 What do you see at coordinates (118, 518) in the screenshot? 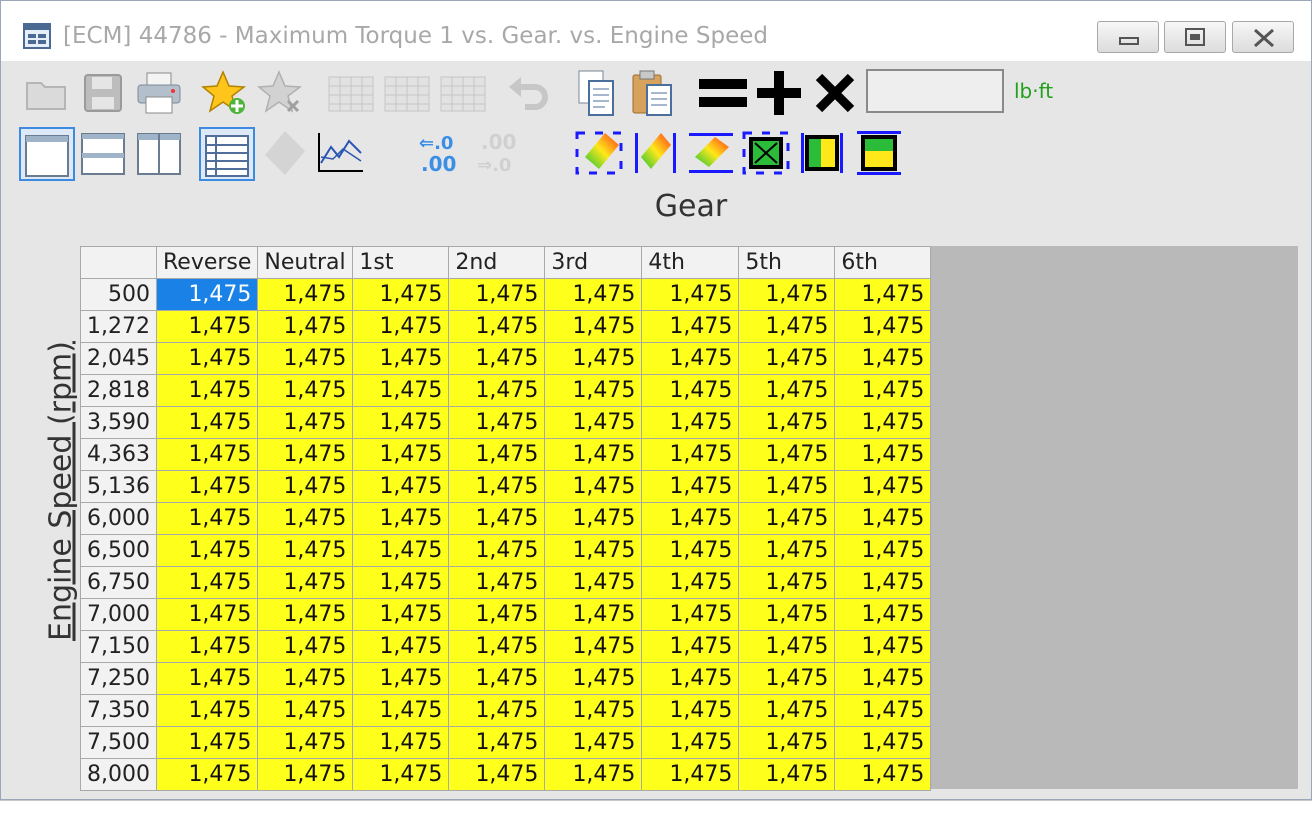
I see `row-header: 6,000` at bounding box center [118, 518].